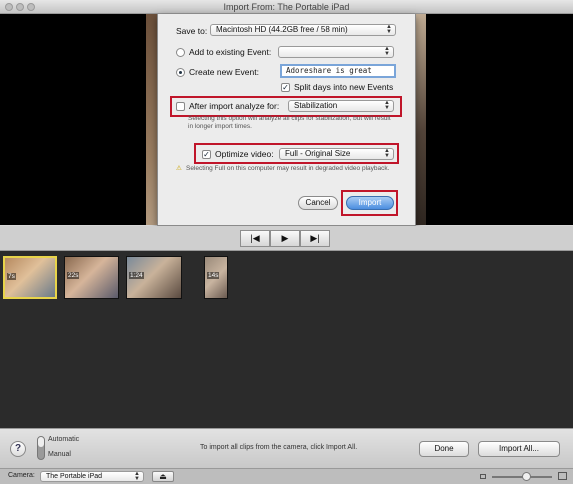 This screenshot has width=573, height=484. What do you see at coordinates (9, 7) in the screenshot?
I see `close-window-button` at bounding box center [9, 7].